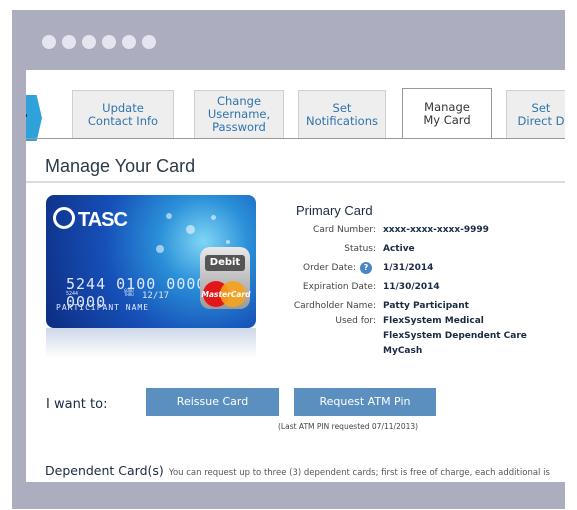  I want to click on request-atm-pin-button: Request ATM Pin, so click(365, 402).